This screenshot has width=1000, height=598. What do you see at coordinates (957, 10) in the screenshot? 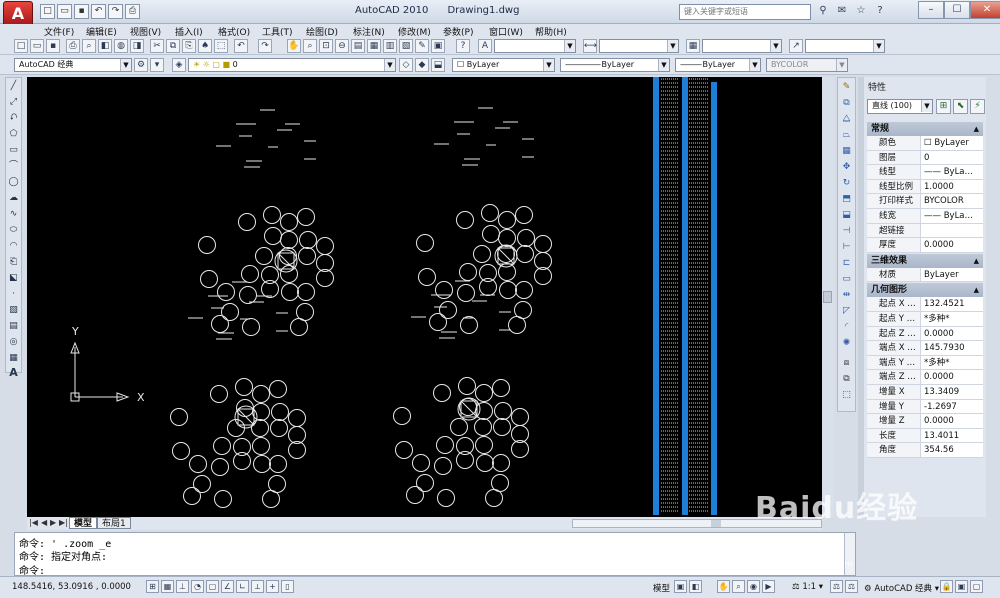
I see `maximize-button: ☐` at bounding box center [957, 10].